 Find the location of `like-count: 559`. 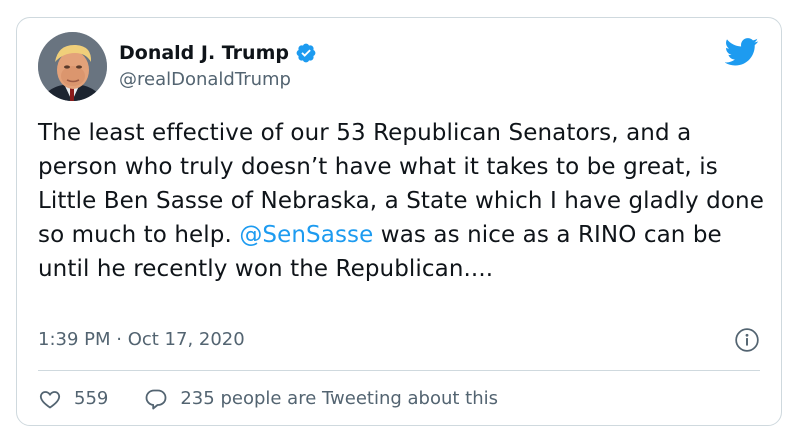

like-count: 559 is located at coordinates (91, 398).